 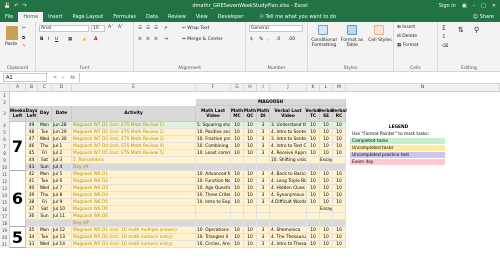 What do you see at coordinates (288, 153) in the screenshot?
I see `verbal-last-video-cell: 4. Receive Approach` at bounding box center [288, 153].